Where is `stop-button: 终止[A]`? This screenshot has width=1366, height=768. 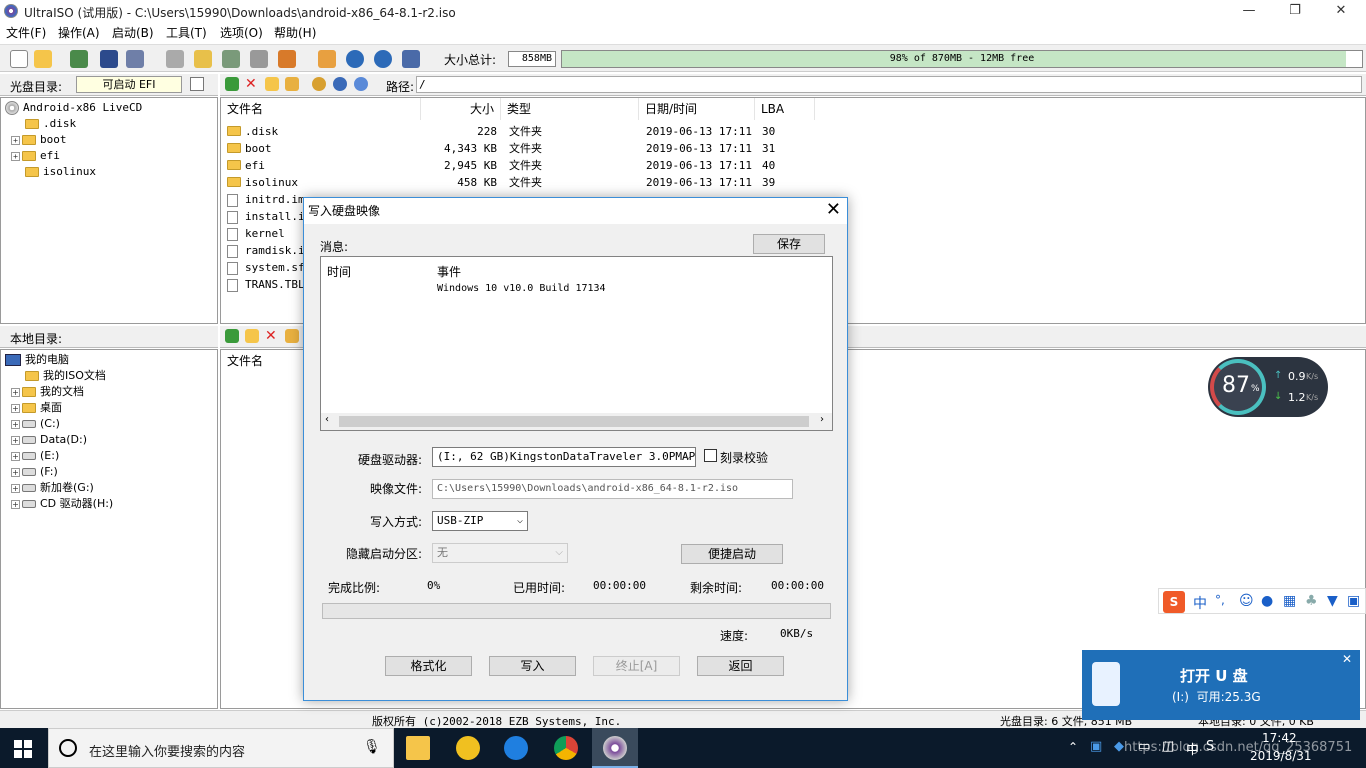
stop-button: 终止[A] is located at coordinates (636, 666).